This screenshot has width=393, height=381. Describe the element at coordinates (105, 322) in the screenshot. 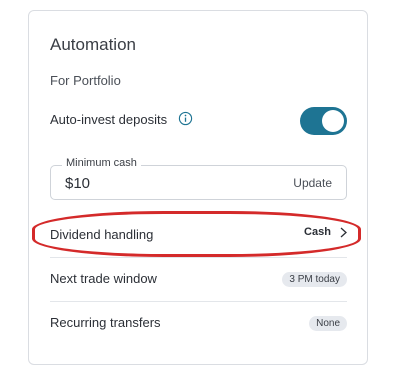

I see `recurring-transfers-label: Recurring transfers` at that location.